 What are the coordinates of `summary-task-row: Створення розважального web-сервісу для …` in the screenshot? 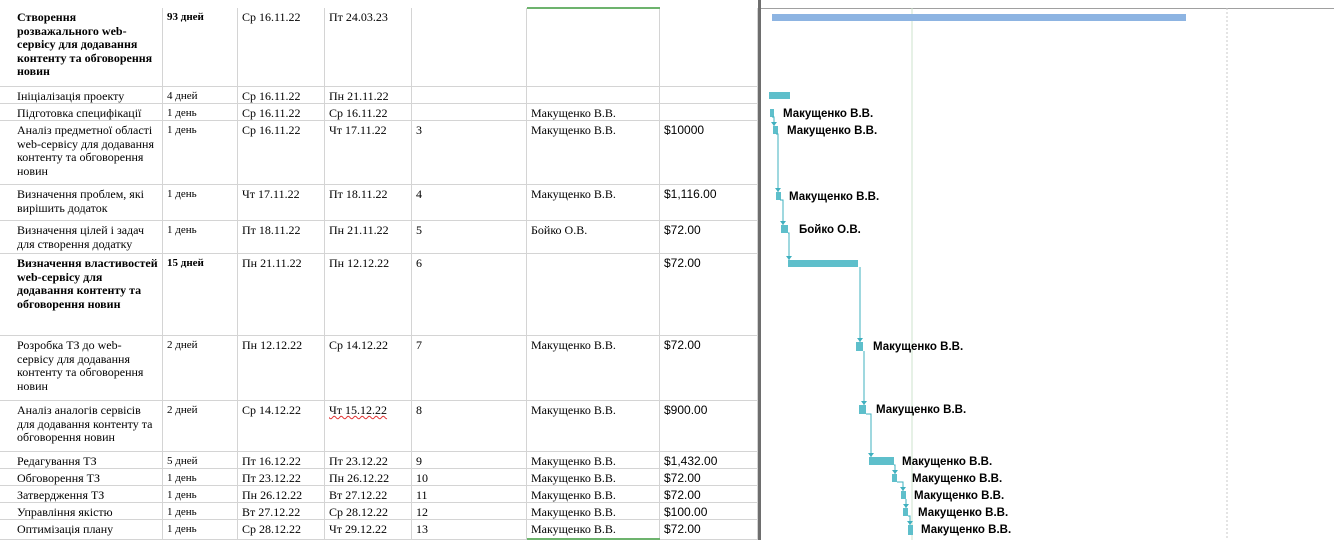 It's located at (379, 47).